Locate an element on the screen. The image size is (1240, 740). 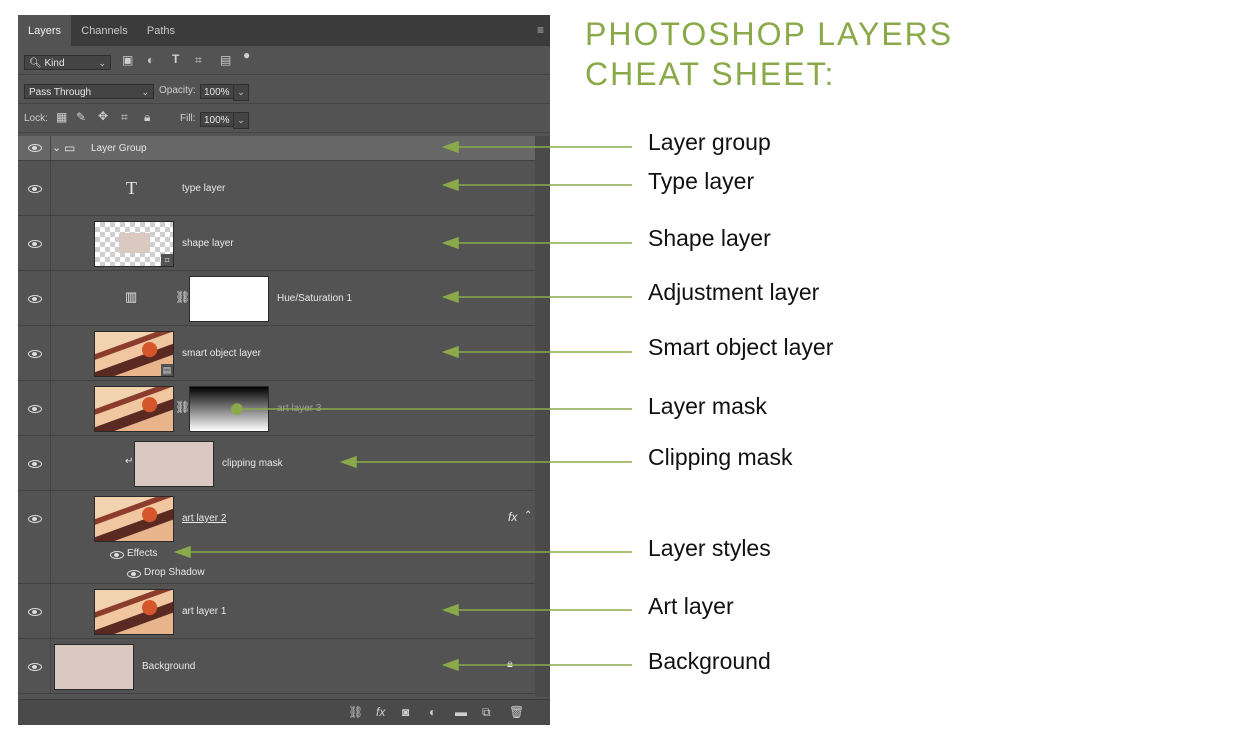
arrowhead-shape-layer is located at coordinates (450, 243).